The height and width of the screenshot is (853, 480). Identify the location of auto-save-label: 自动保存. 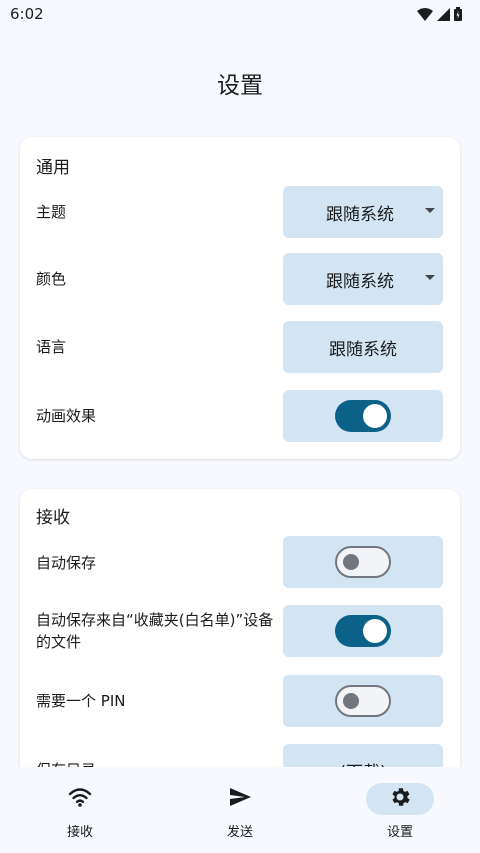
(66, 563).